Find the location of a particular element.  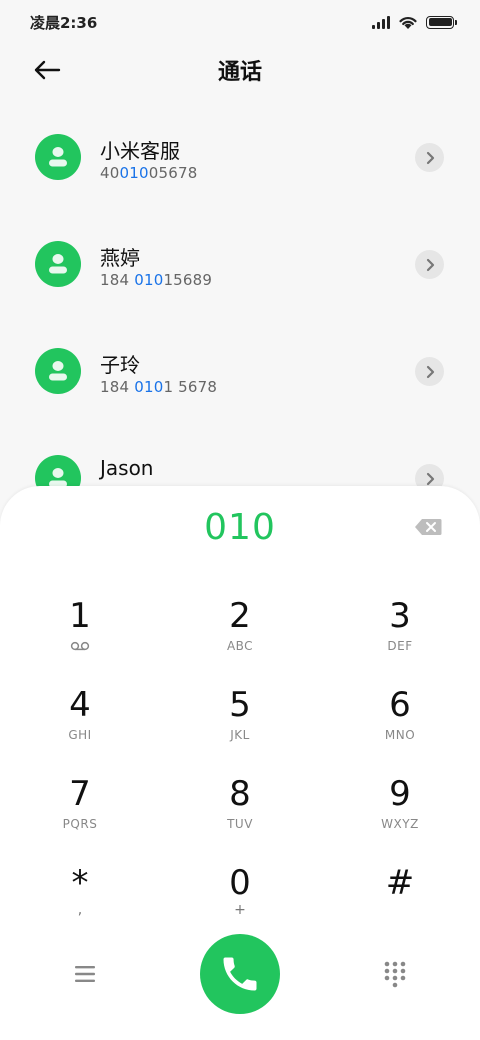

call-button is located at coordinates (240, 974).